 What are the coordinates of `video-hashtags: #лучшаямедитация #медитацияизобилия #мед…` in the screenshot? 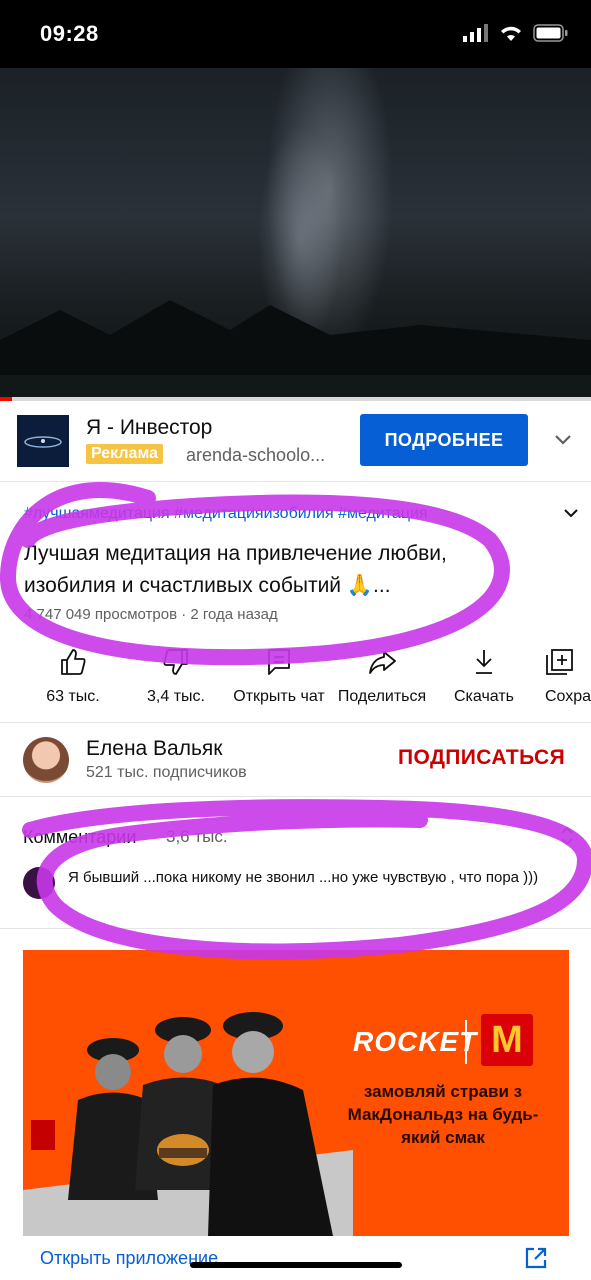 It's located at (226, 514).